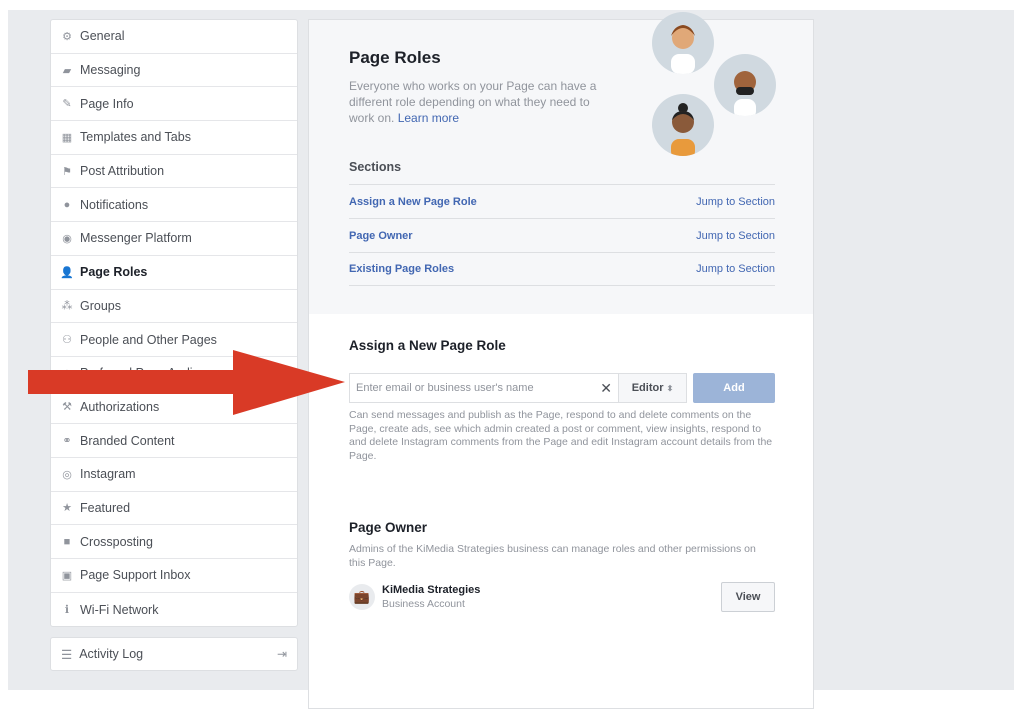 This screenshot has height=709, width=1024. What do you see at coordinates (606, 388) in the screenshot?
I see `clear-icon: ✕` at bounding box center [606, 388].